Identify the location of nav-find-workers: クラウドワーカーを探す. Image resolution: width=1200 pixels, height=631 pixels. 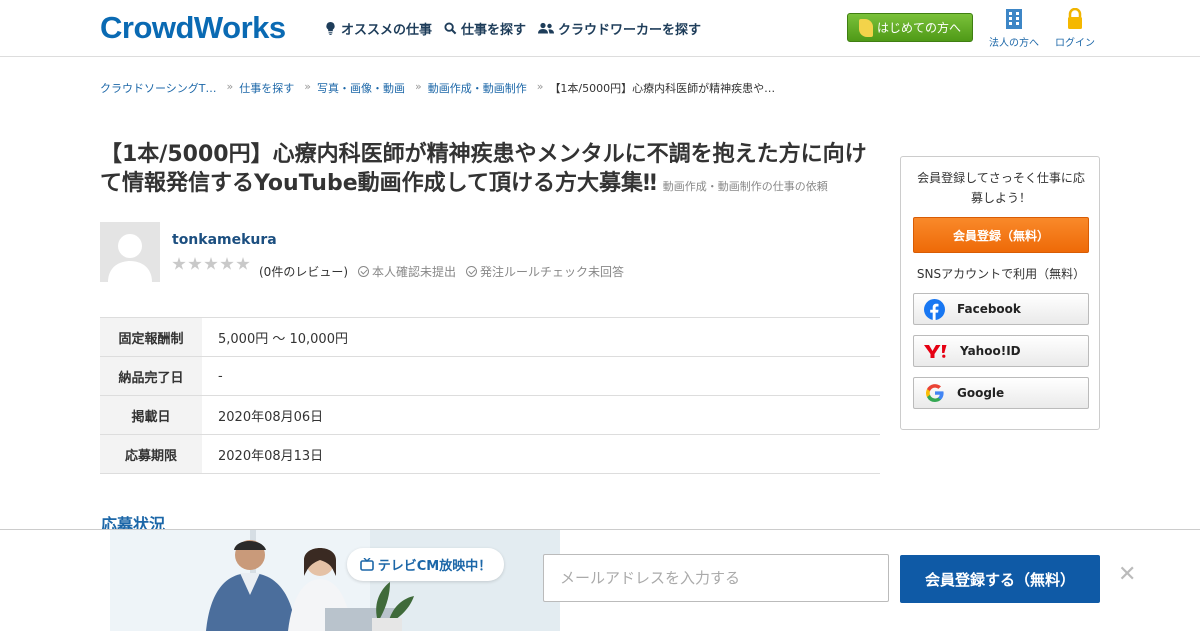
(619, 28).